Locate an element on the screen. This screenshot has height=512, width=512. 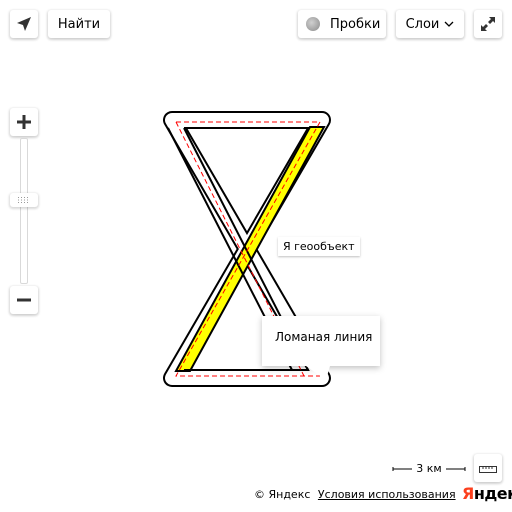
plus-icon is located at coordinates (24, 122).